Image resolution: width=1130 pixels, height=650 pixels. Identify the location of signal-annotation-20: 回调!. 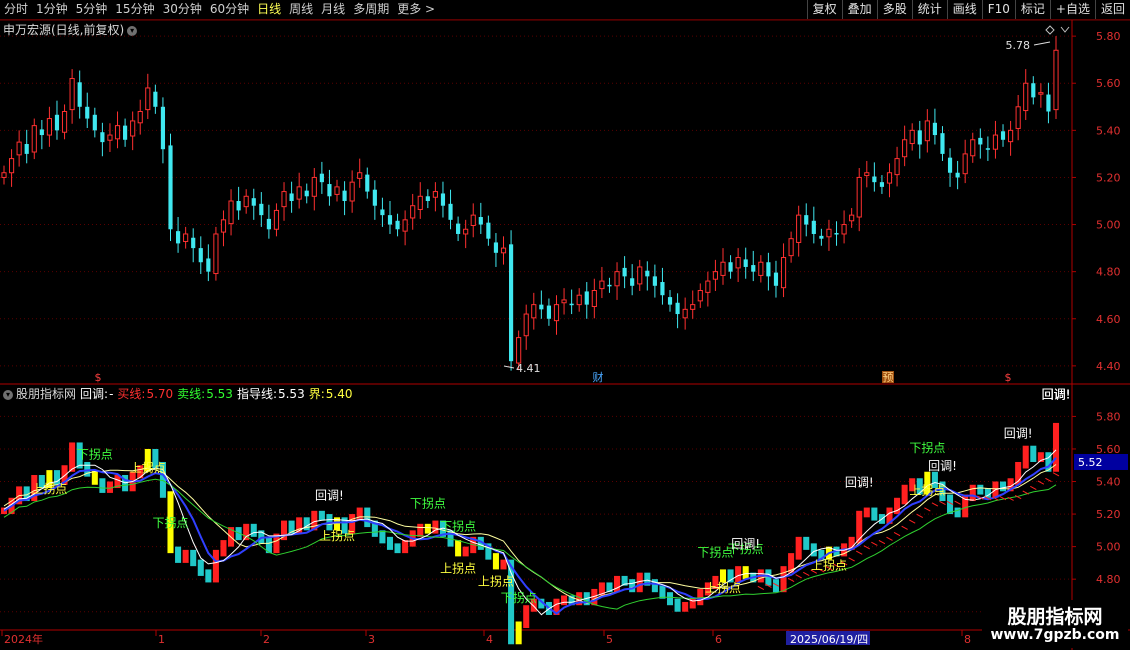
(1018, 434).